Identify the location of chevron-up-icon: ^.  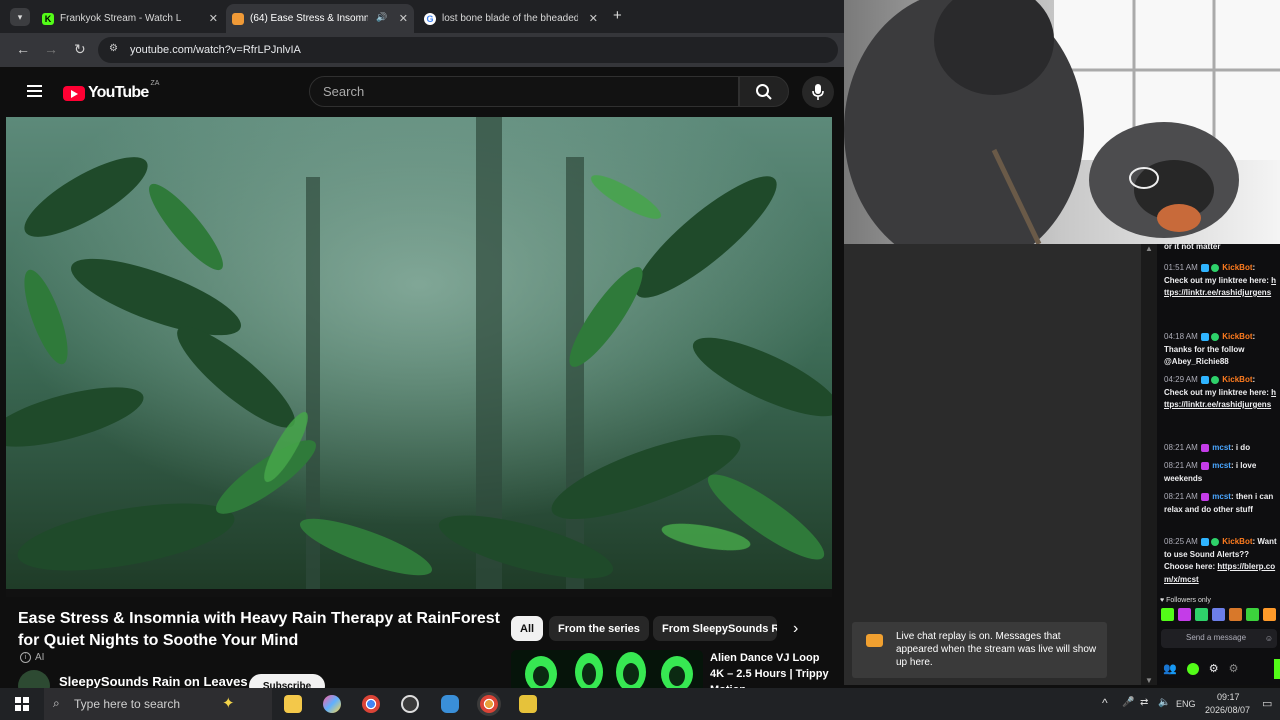
(1105, 703).